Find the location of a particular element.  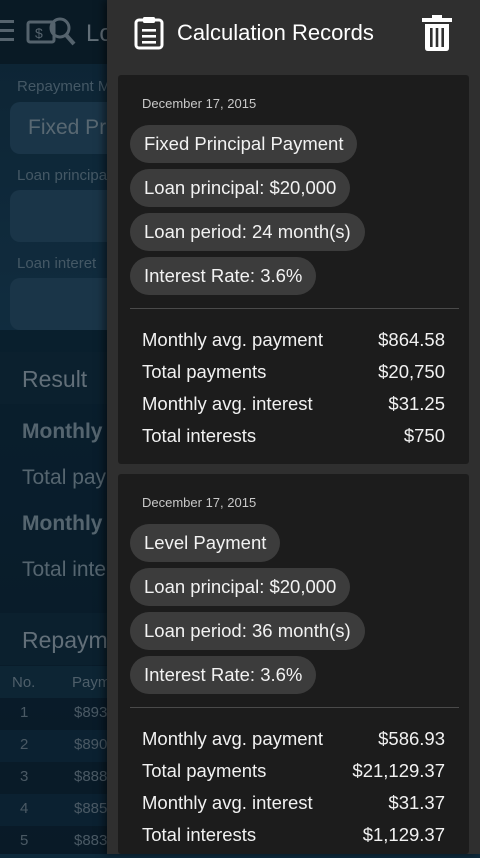

drawer-title: Calculation Records is located at coordinates (275, 32).